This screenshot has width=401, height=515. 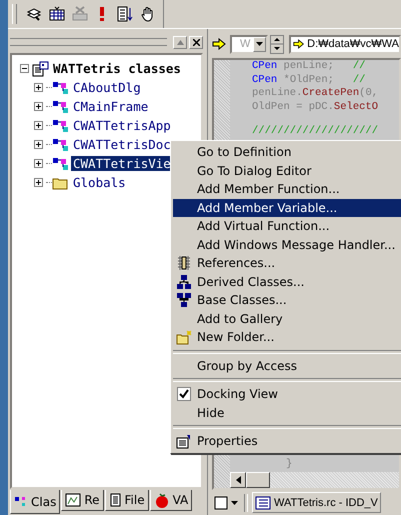 I want to click on spin-arrows-icon, so click(x=277, y=44).